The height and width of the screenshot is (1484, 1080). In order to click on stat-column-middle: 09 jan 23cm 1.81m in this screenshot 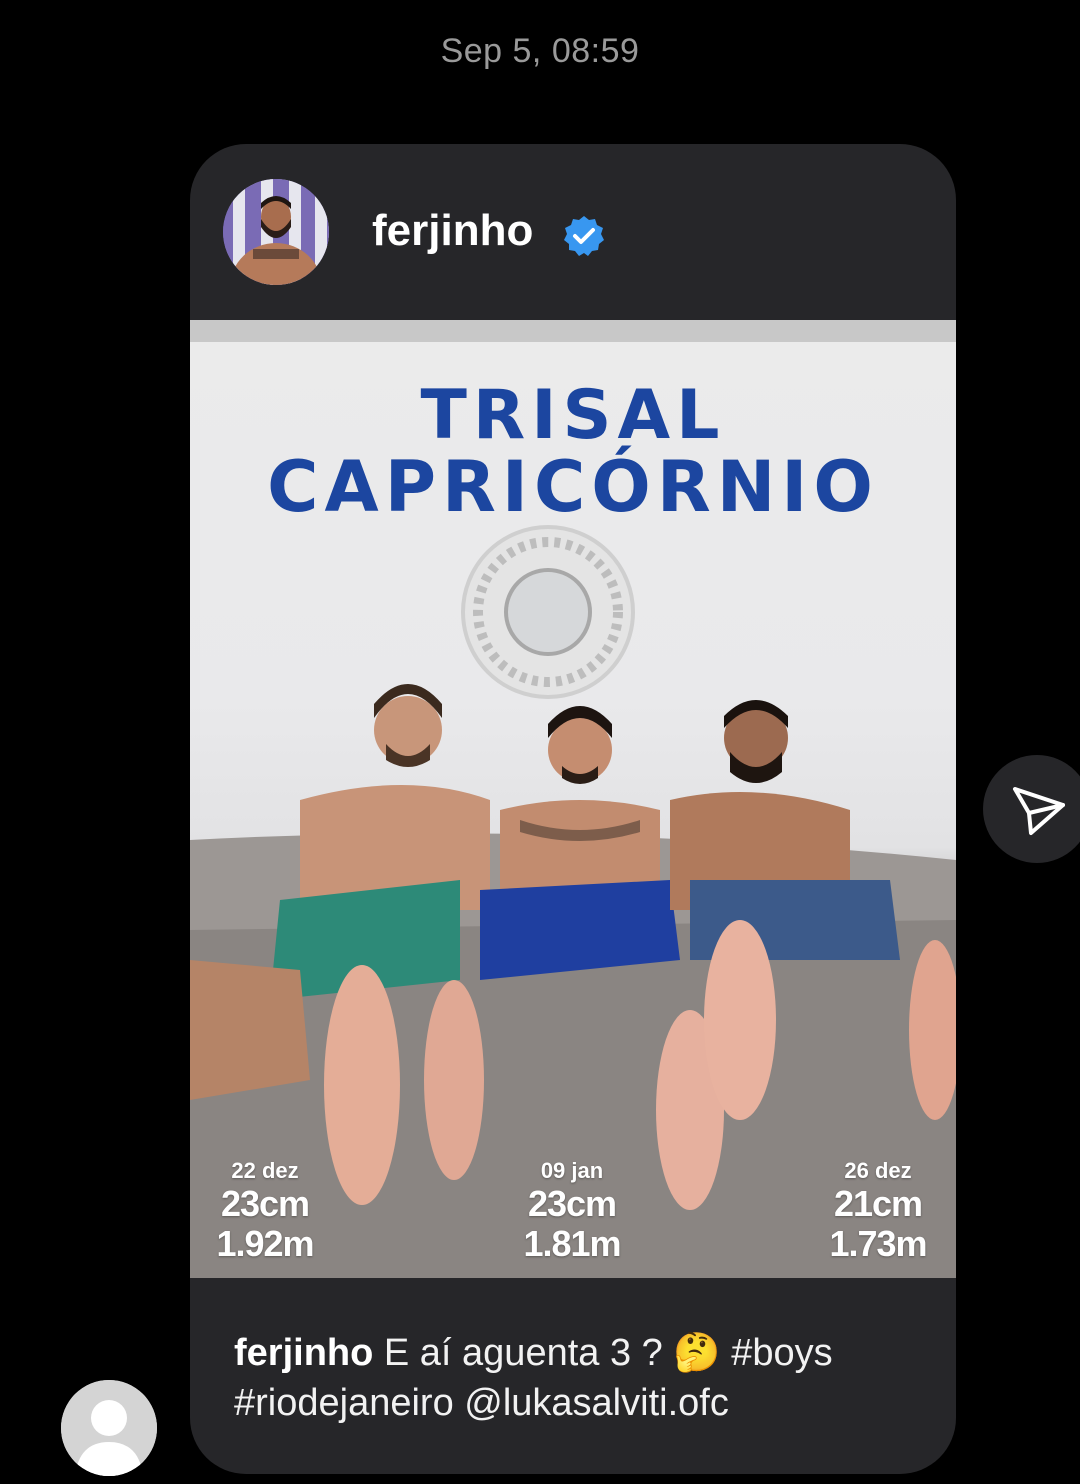, I will do `click(572, 1211)`.